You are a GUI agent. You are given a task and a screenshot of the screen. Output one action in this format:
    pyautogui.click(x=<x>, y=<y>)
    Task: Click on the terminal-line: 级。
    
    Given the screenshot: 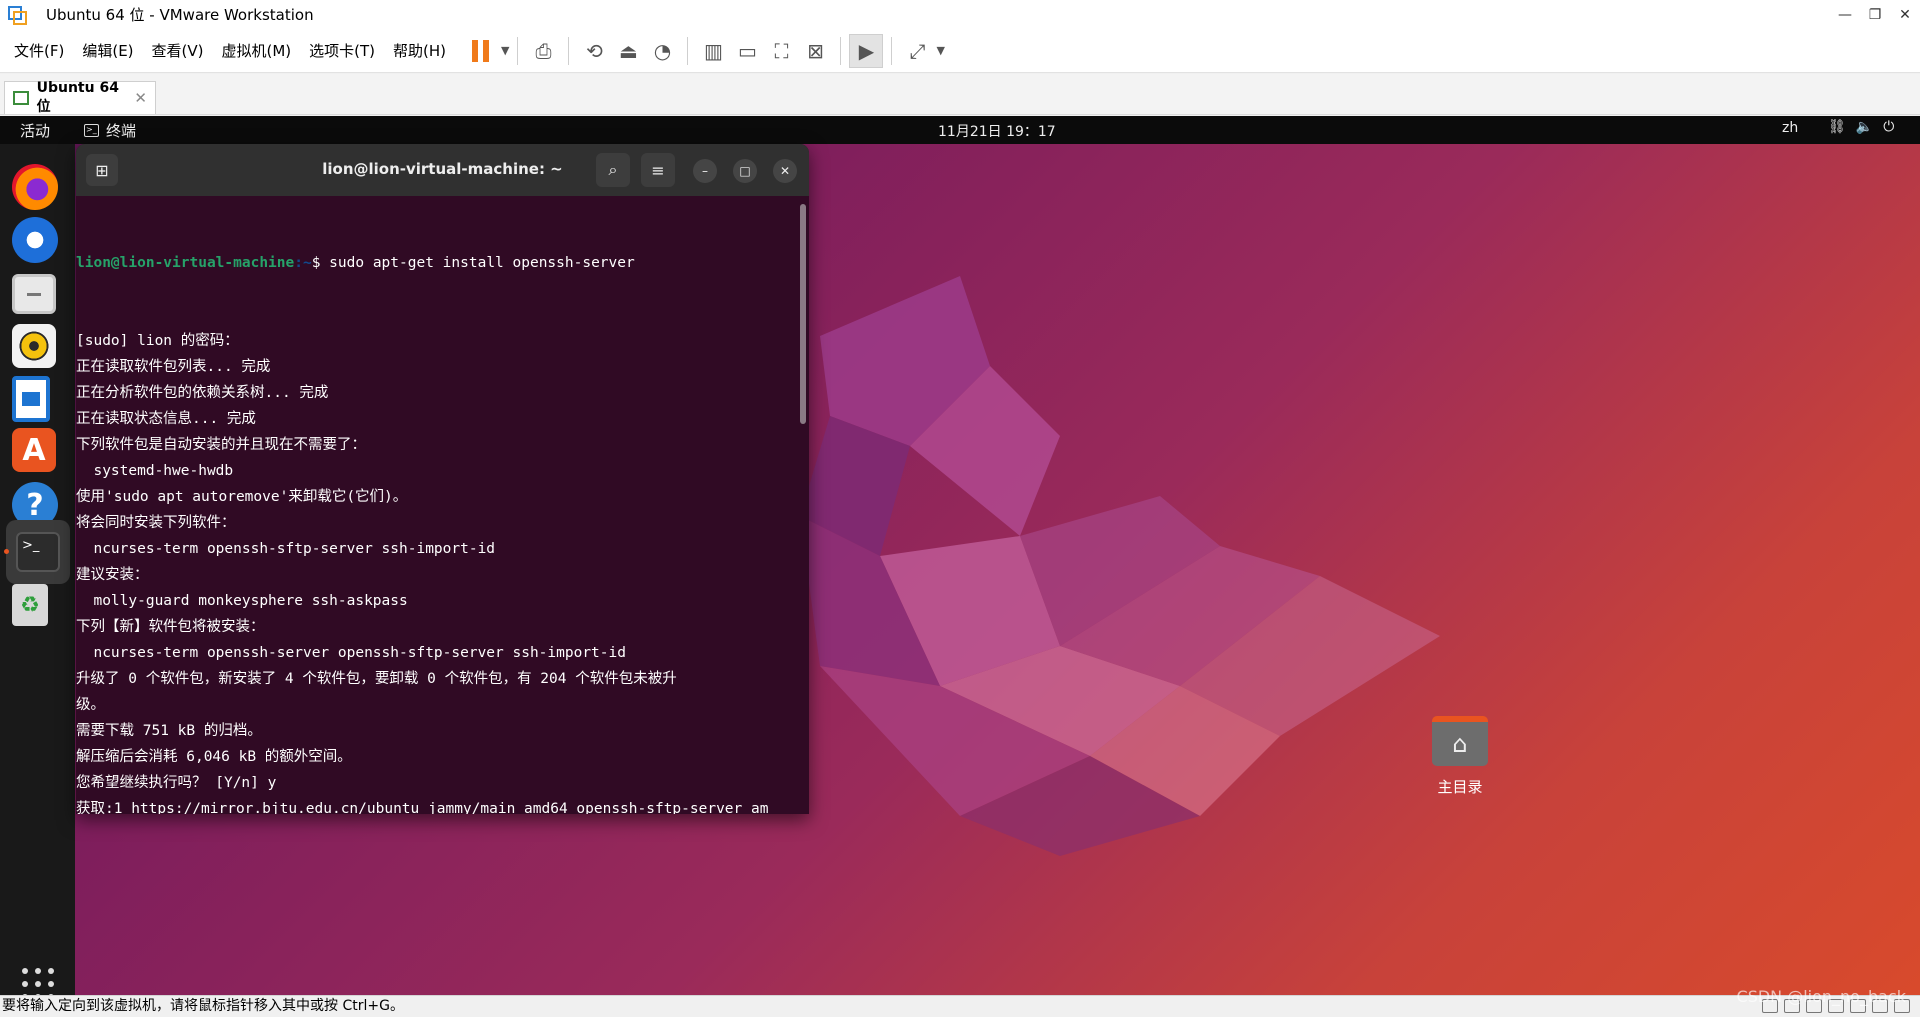 What is the action you would take?
    pyautogui.click(x=90, y=705)
    